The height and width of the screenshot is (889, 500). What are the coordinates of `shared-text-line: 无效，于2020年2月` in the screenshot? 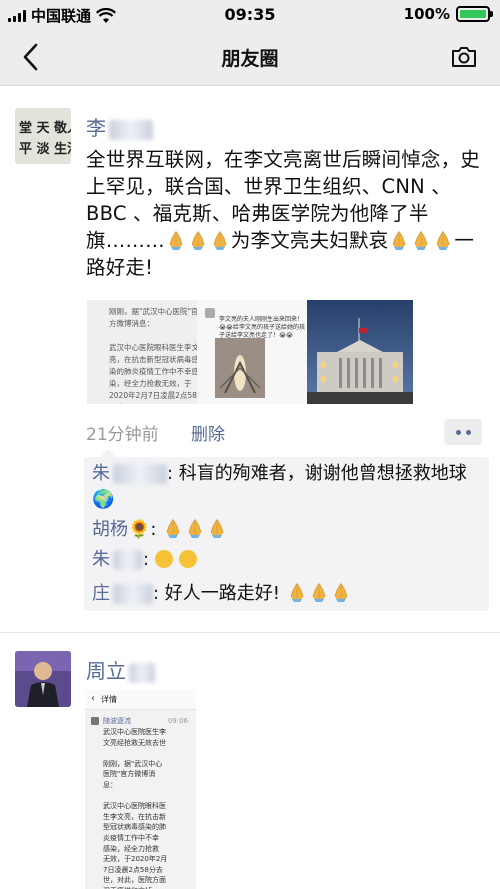 It's located at (135, 859).